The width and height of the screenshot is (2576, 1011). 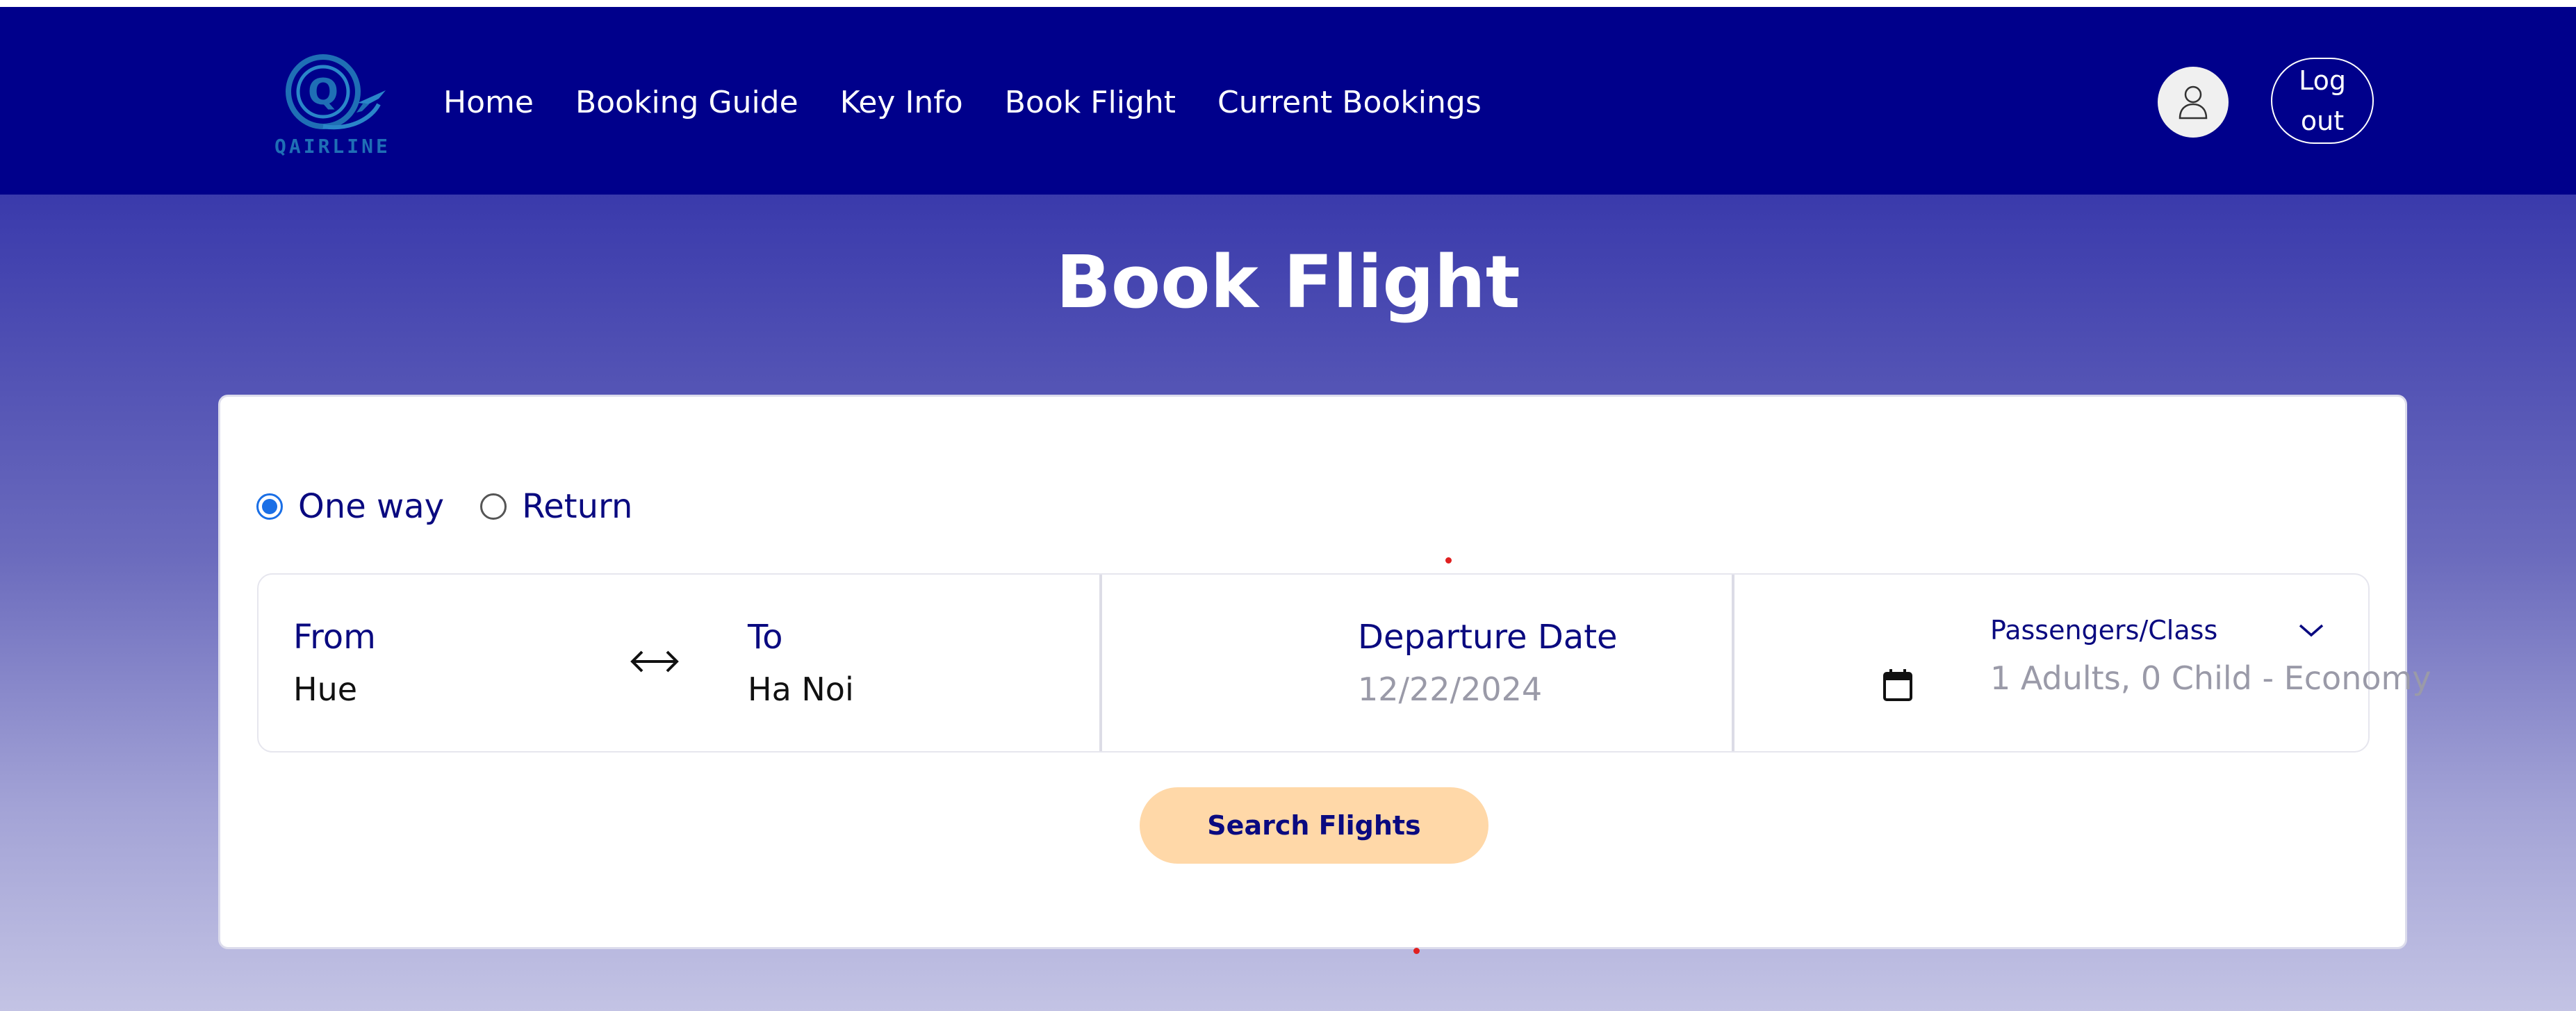 What do you see at coordinates (766, 637) in the screenshot?
I see `to-label: To` at bounding box center [766, 637].